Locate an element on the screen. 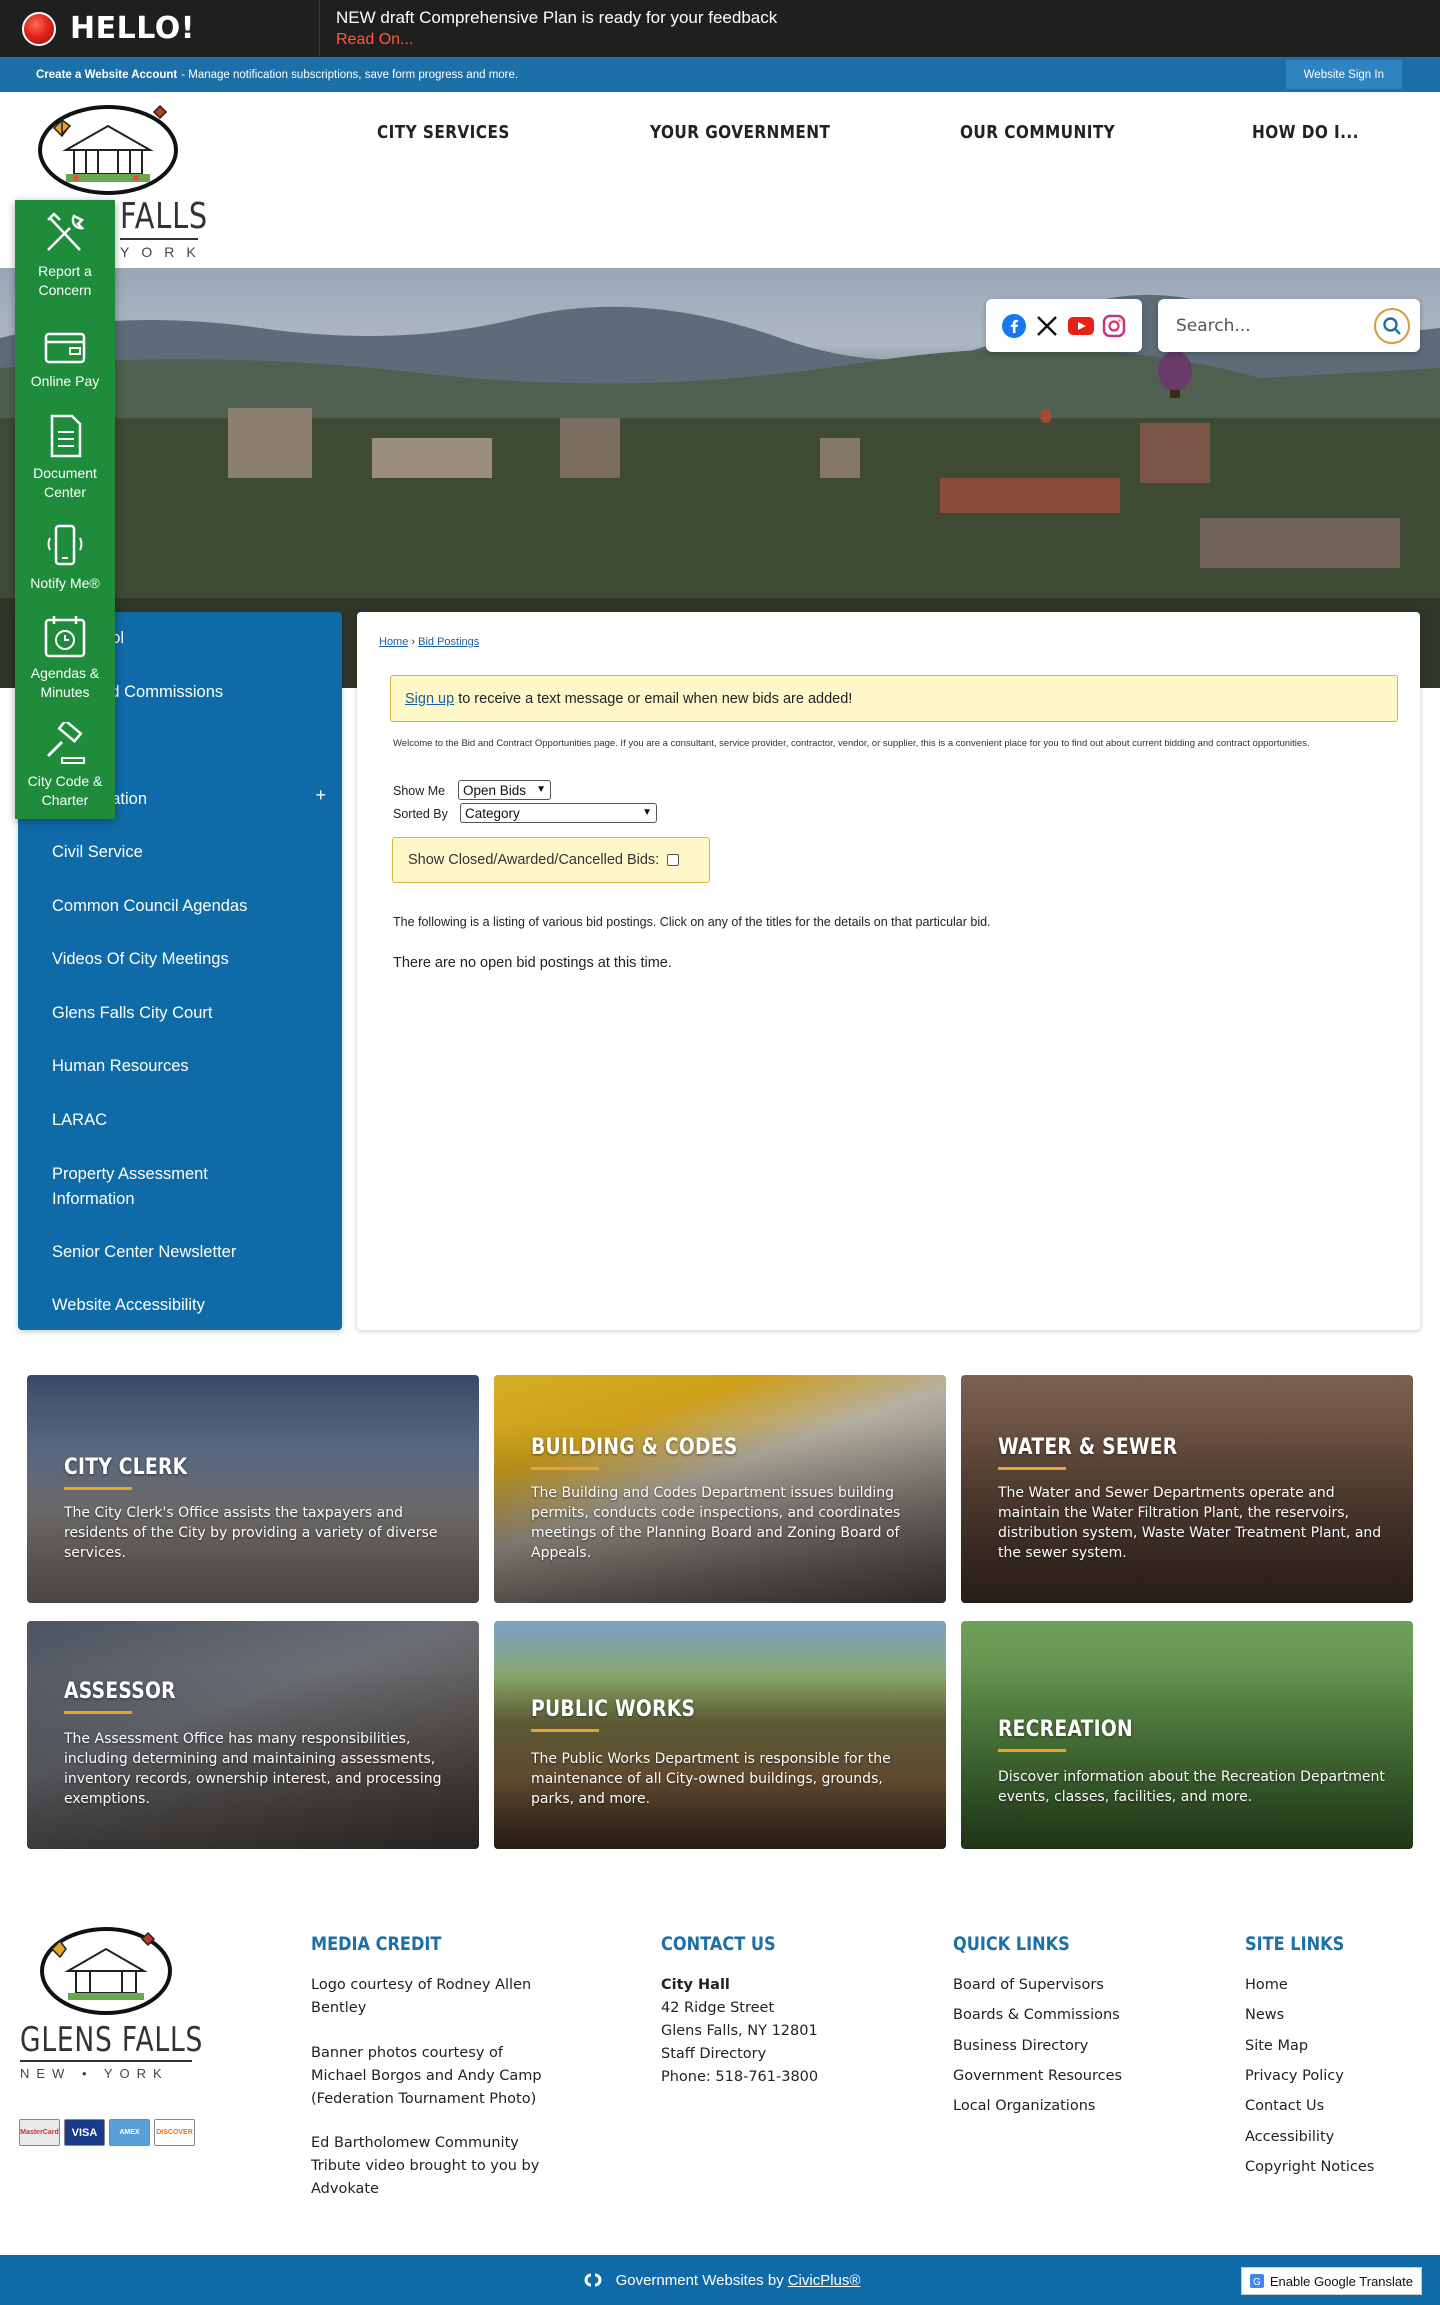 This screenshot has width=1440, height=2305. quick-city-code-label: City Code & Charter is located at coordinates (65, 790).